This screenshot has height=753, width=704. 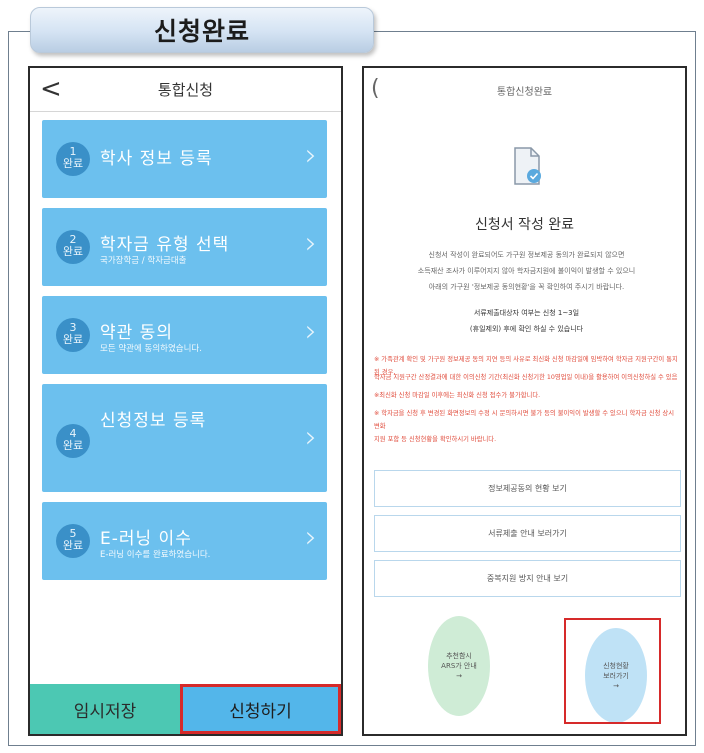 I want to click on left-phone-title: 통합신청, so click(x=185, y=90).